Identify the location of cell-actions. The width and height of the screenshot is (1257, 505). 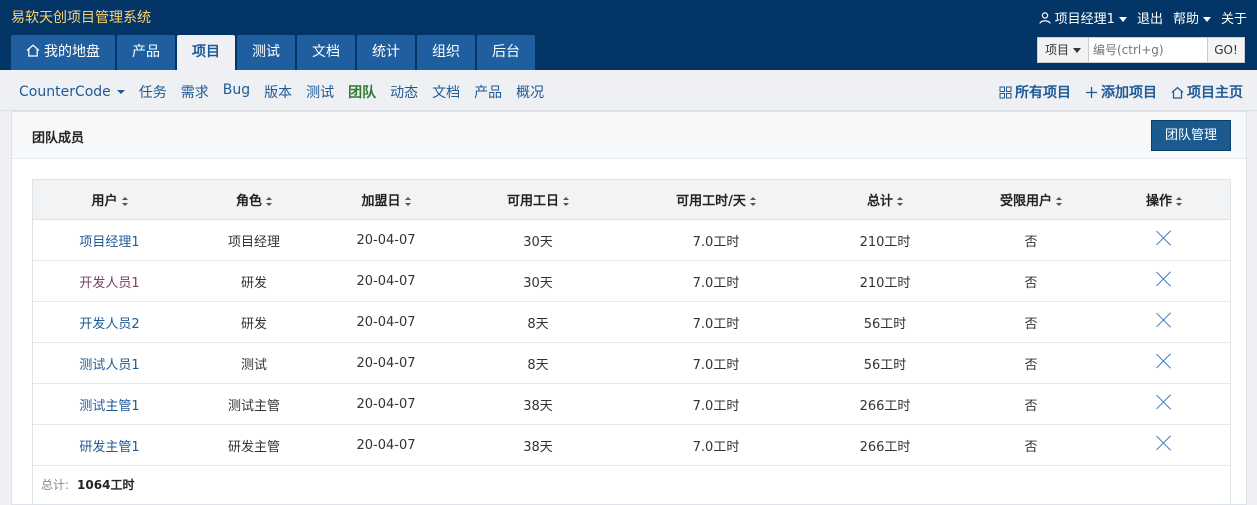
(1164, 281).